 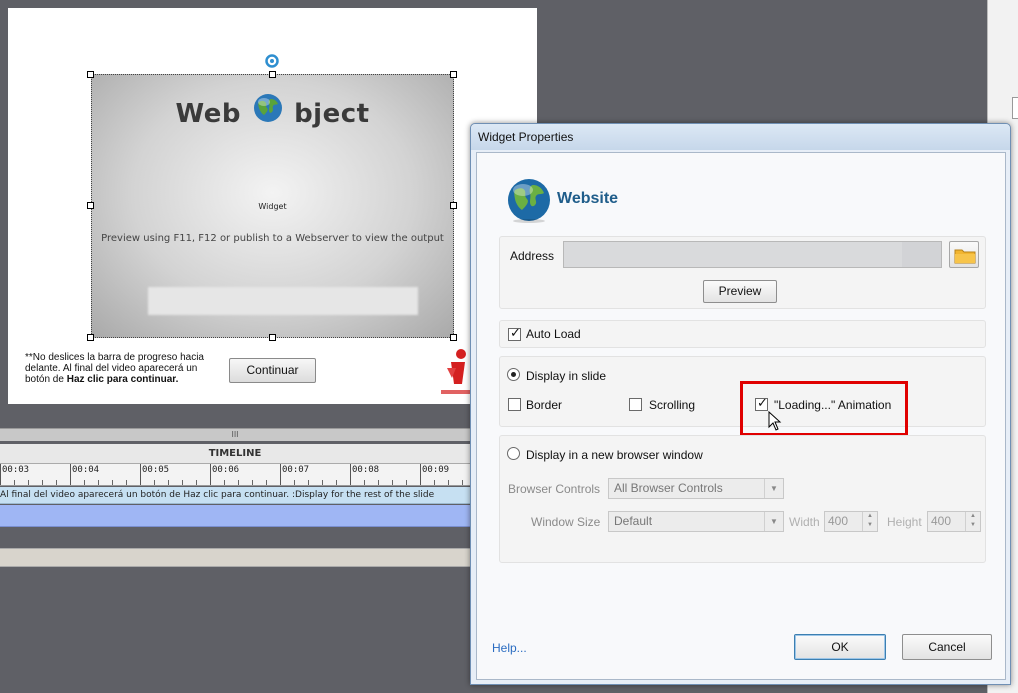 I want to click on cancel-button: Cancel, so click(x=947, y=647).